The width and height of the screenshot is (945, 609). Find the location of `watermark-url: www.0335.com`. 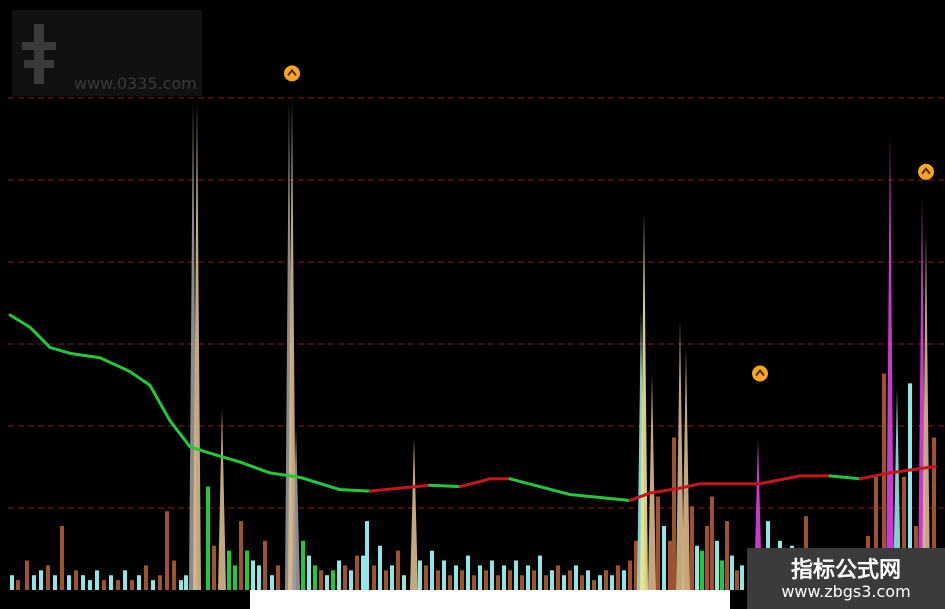

watermark-url: www.0335.com is located at coordinates (135, 83).